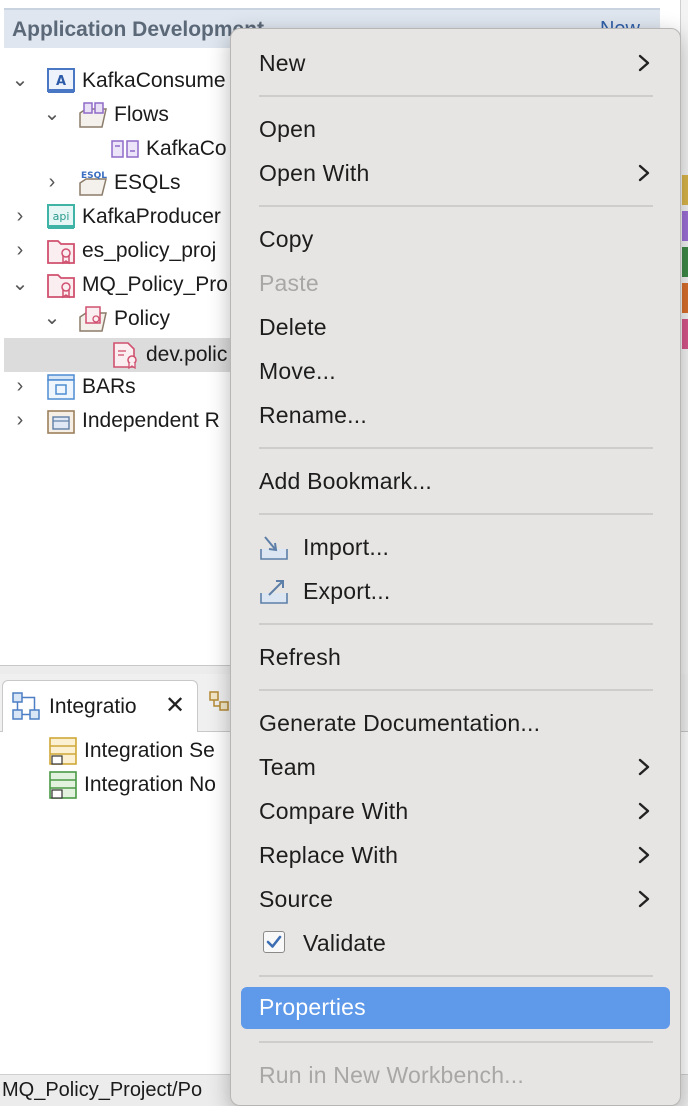 The image size is (688, 1106). I want to click on menu-item-new: New, so click(455, 63).